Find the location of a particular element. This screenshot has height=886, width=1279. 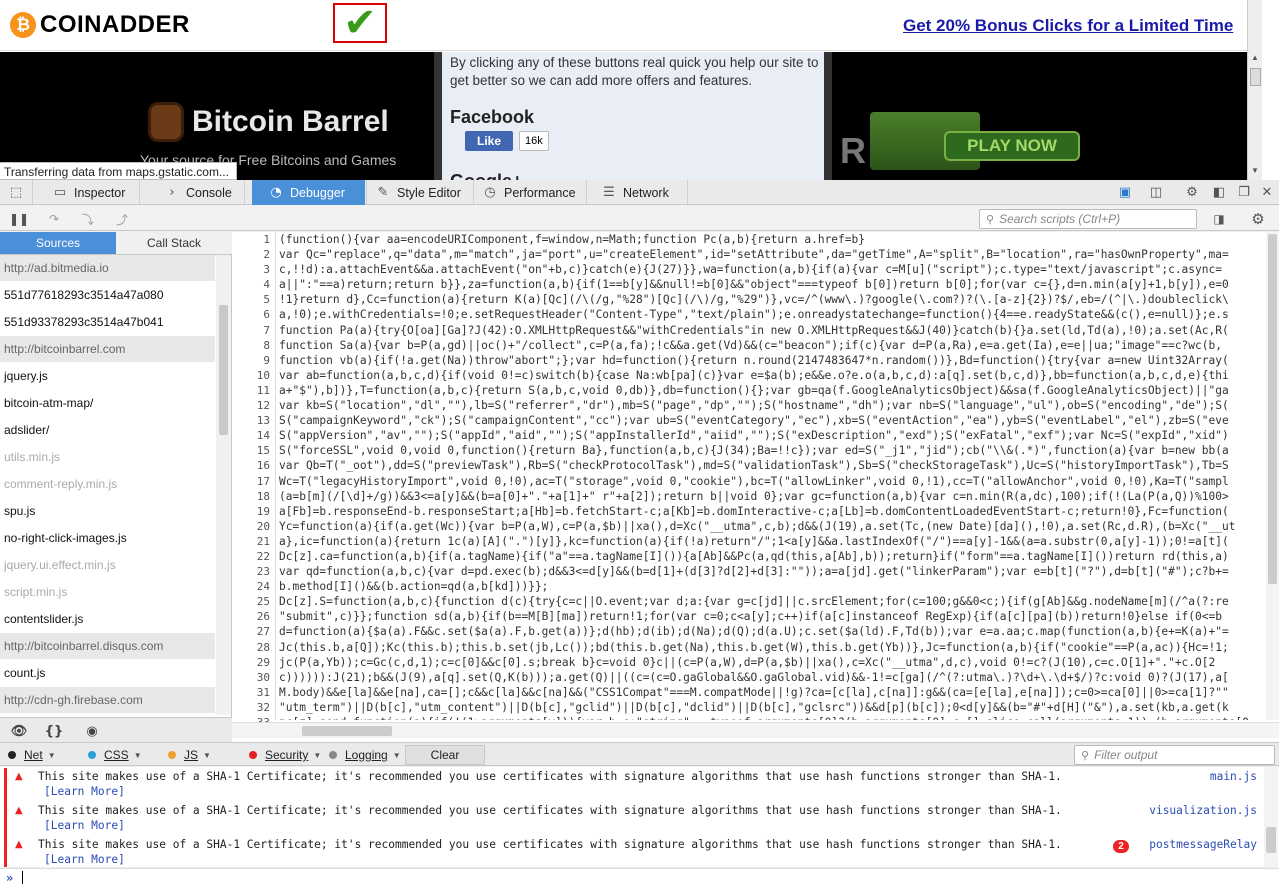

line-number: 1 is located at coordinates (251, 239).